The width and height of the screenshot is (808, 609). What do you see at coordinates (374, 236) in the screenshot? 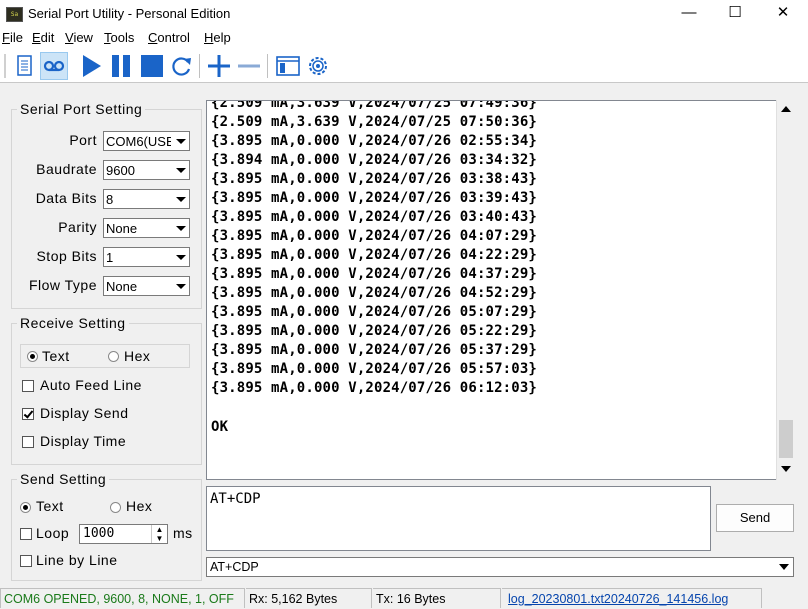
I see `log-line: {3.895 mA,0.000 V,2024/07/26 04:07:29}` at bounding box center [374, 236].